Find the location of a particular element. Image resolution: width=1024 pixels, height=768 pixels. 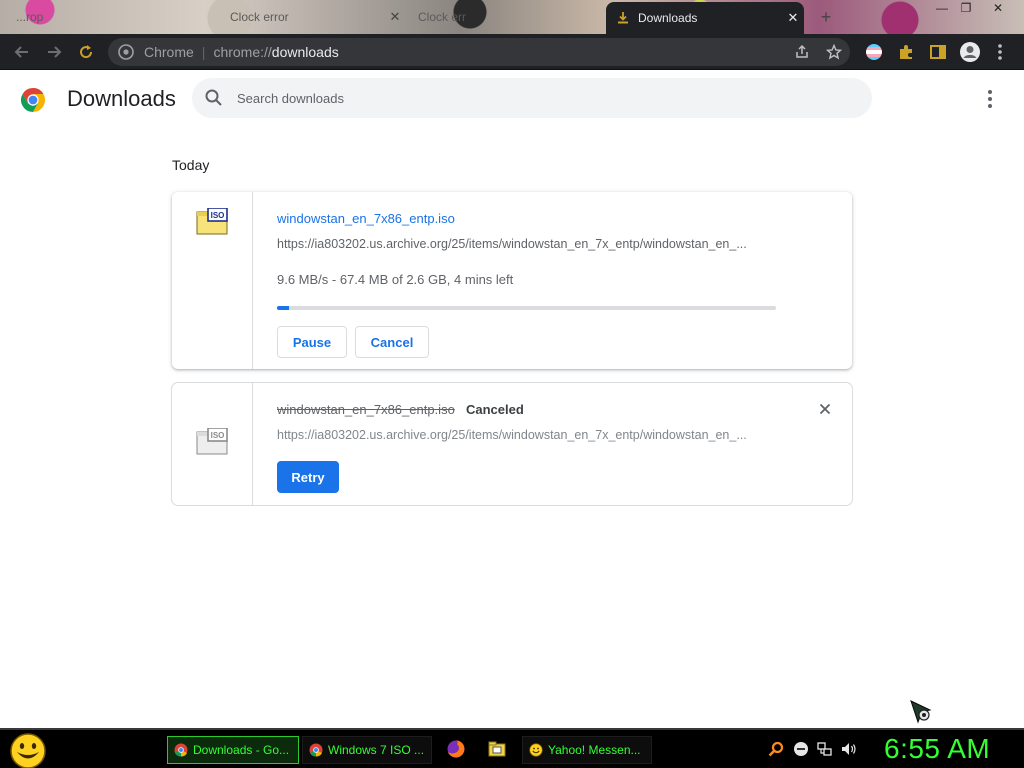

start-smiley-icon is located at coordinates (28, 750).